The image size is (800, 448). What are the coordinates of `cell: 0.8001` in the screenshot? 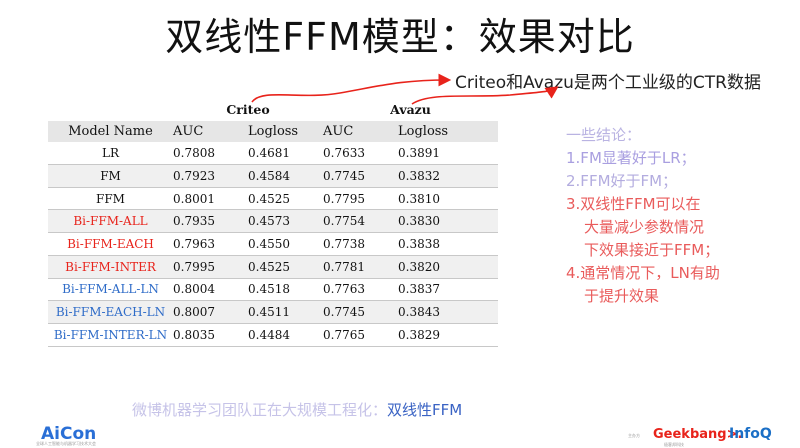 It's located at (194, 198).